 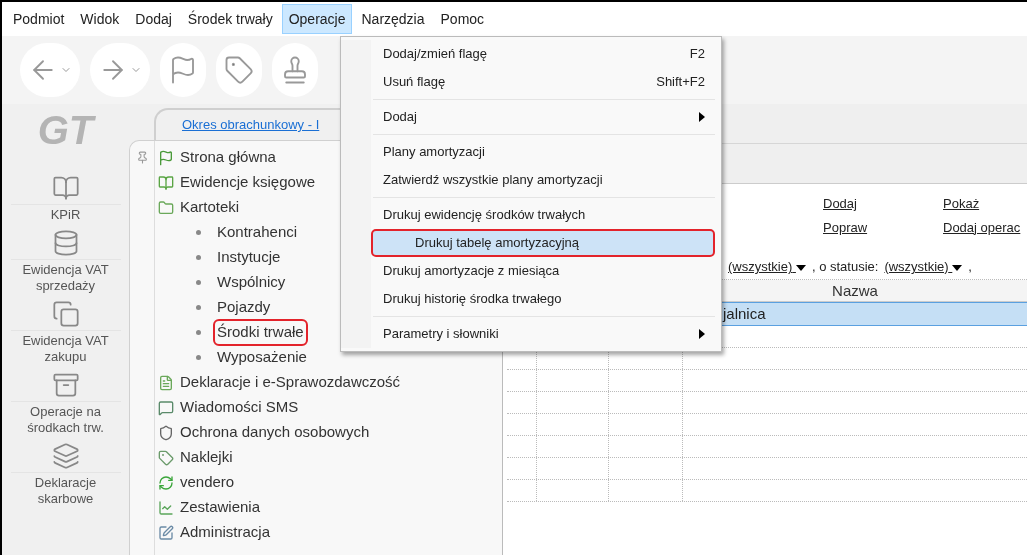 I want to click on toolbar-icon, so click(x=239, y=70).